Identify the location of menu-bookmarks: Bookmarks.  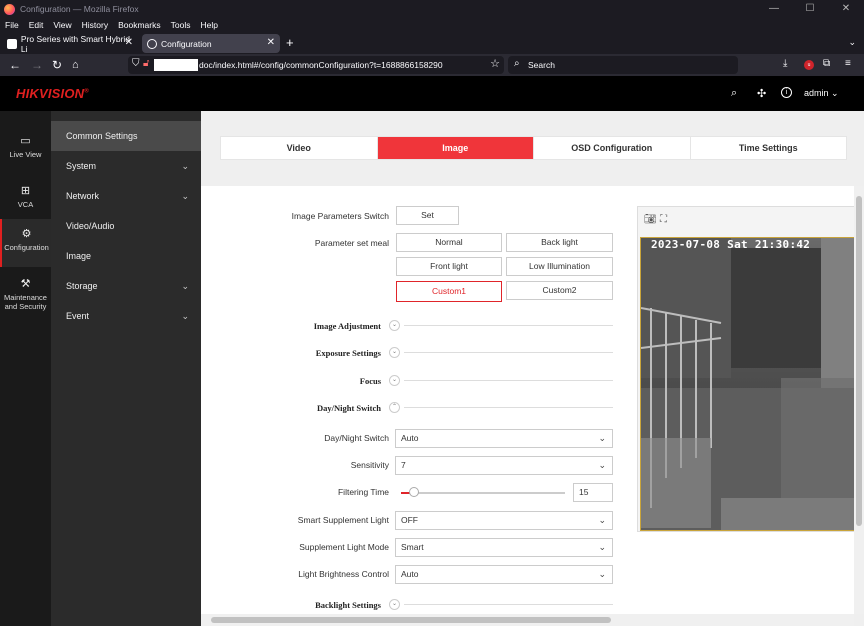
(139, 25).